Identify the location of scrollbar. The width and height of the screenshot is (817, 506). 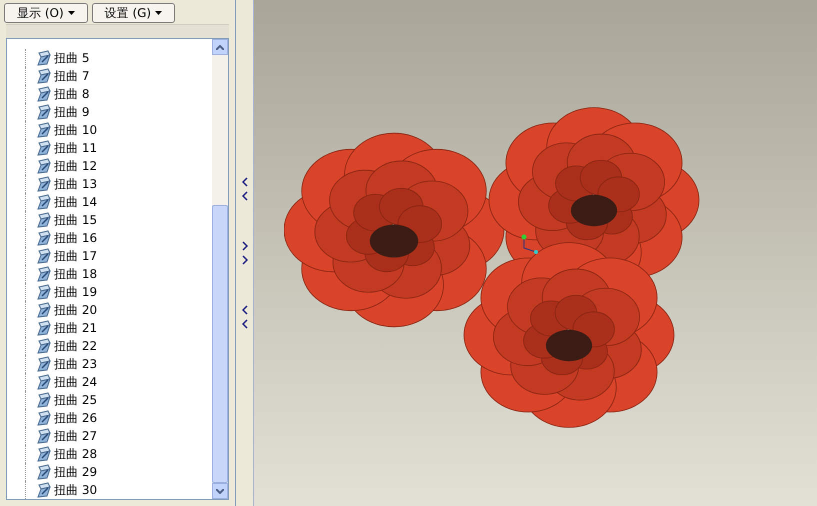
(220, 269).